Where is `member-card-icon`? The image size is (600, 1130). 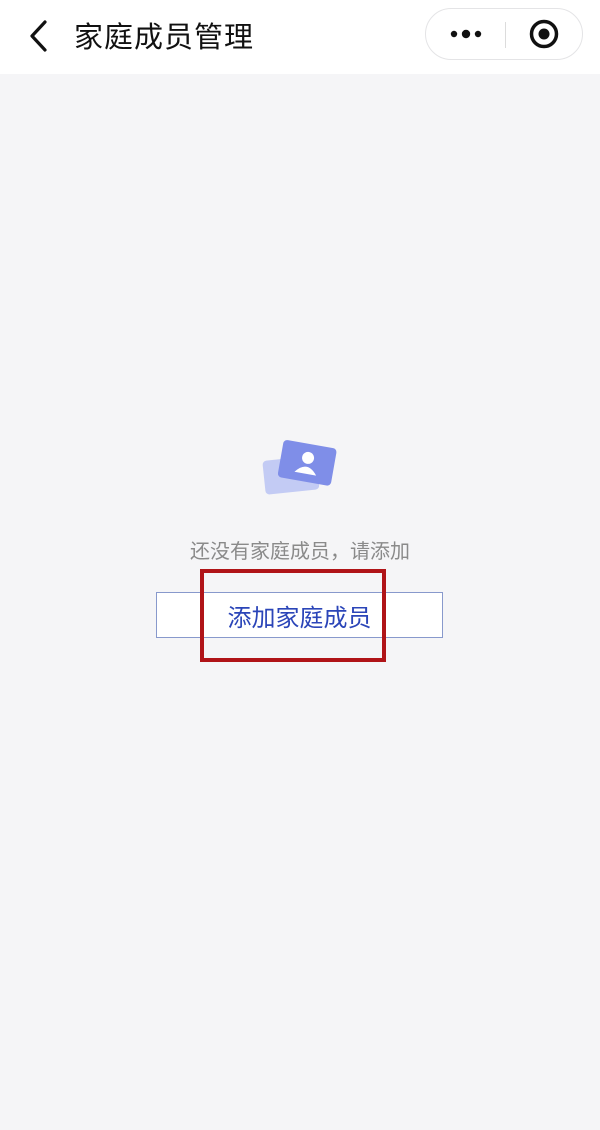
member-card-icon is located at coordinates (299, 467).